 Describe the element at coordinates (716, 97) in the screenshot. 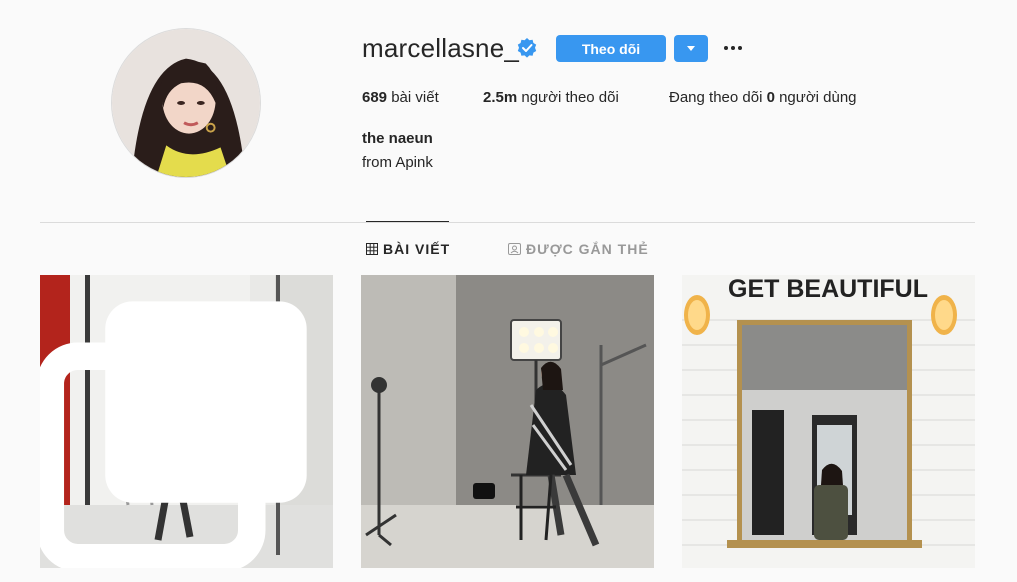

I see `following-prefix: Đang theo dõi` at that location.